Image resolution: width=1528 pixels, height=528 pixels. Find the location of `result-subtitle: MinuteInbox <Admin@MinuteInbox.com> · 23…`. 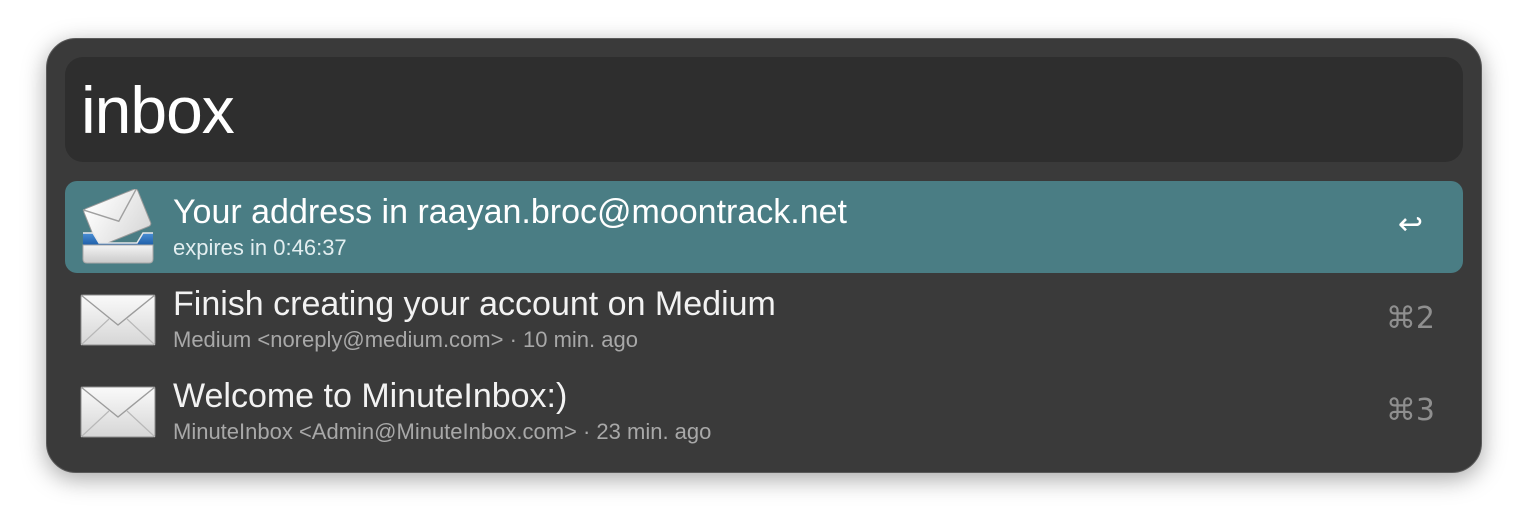

result-subtitle: MinuteInbox <Admin@MinuteInbox.com> · 23… is located at coordinates (442, 431).